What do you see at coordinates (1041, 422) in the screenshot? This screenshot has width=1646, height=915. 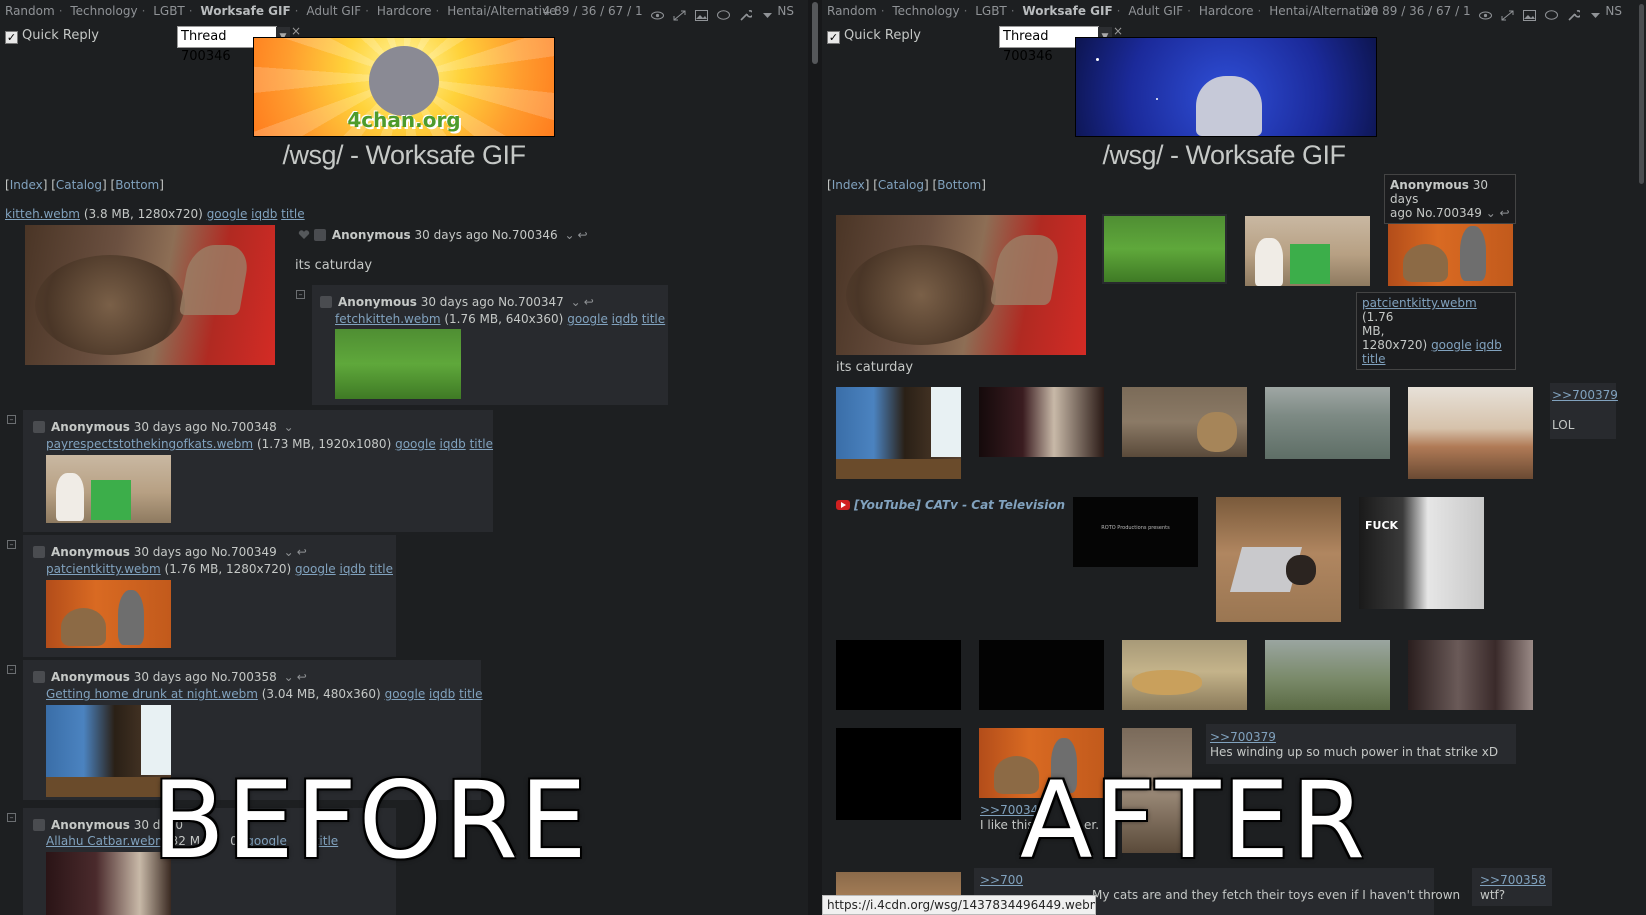 I see `gallery-thumb-doorway` at bounding box center [1041, 422].